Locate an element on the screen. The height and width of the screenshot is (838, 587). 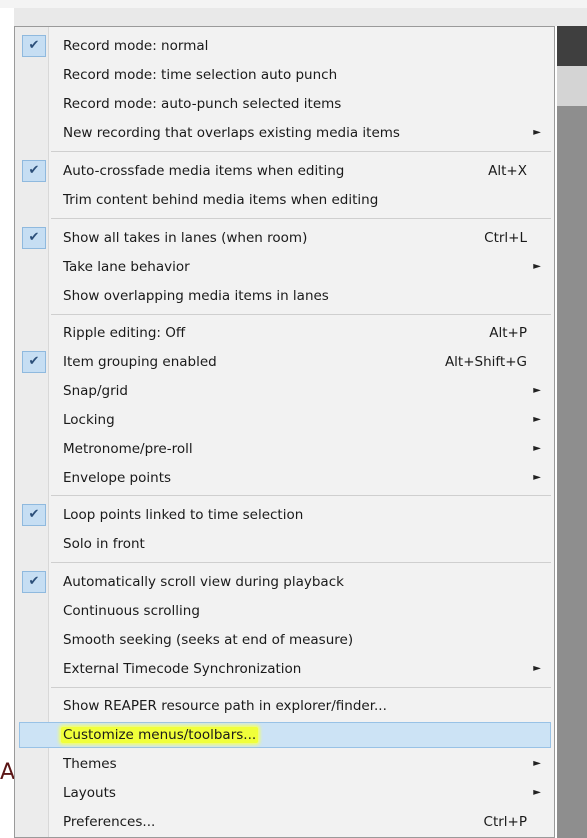
menu-item-label: Metronome/pre-roll is located at coordinates (128, 449).